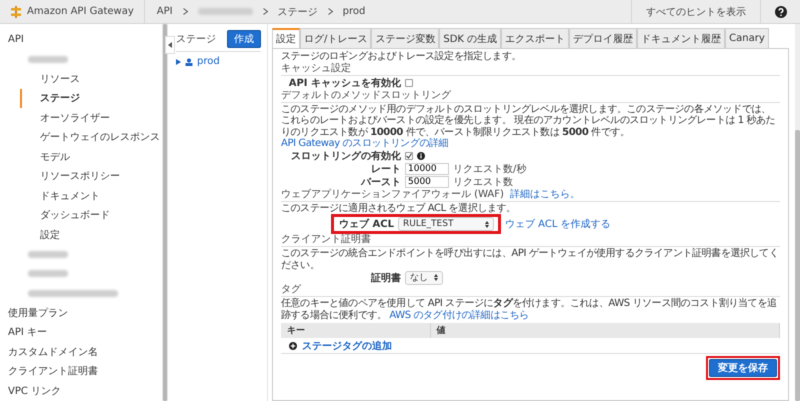 The width and height of the screenshot is (800, 401). What do you see at coordinates (91, 176) in the screenshot?
I see `sidebar-item: リソースポリシー` at bounding box center [91, 176].